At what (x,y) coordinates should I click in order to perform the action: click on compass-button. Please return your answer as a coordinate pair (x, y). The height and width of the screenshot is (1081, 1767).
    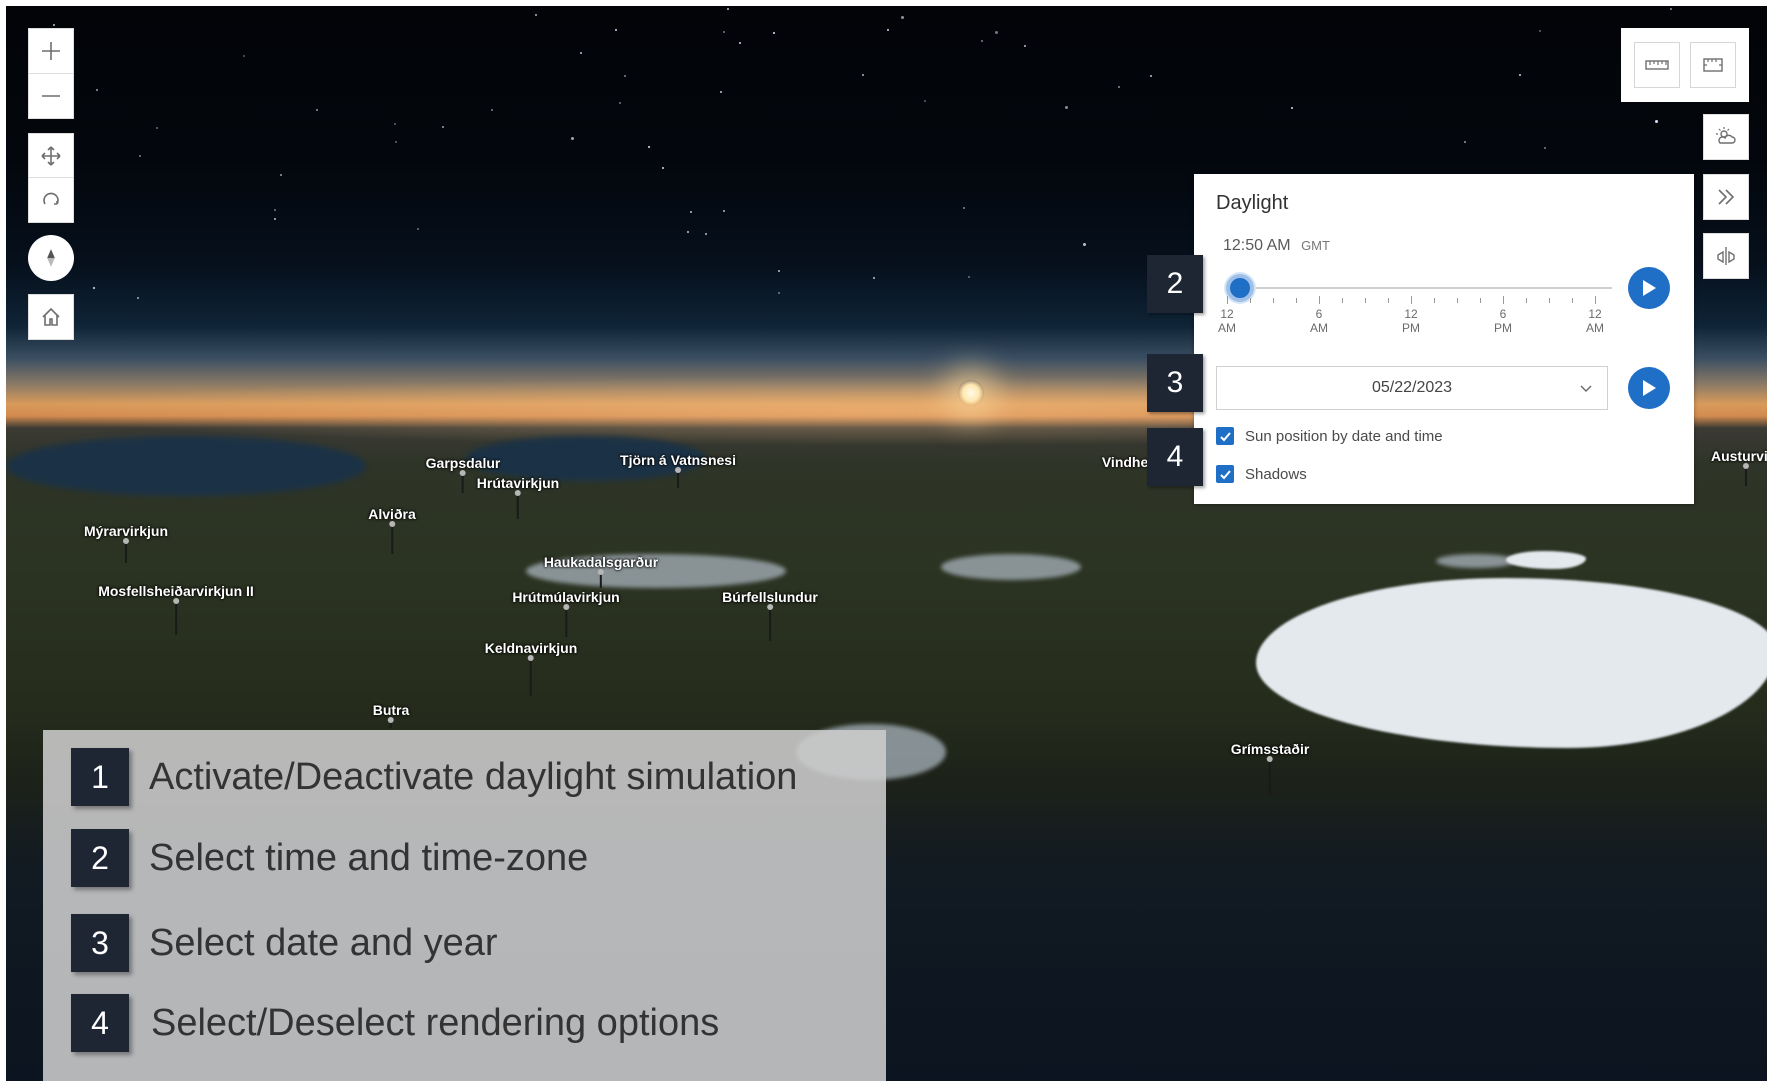
    Looking at the image, I should click on (51, 258).